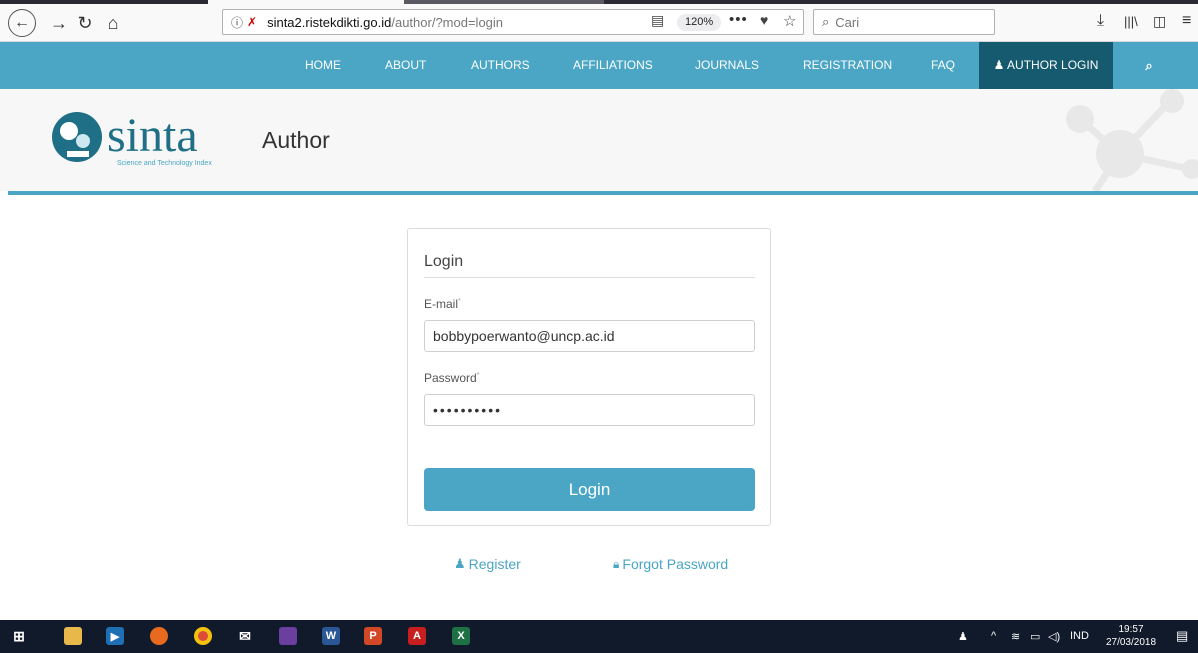 This screenshot has height=653, width=1198. Describe the element at coordinates (468, 410) in the screenshot. I see `password-value: ••••••••••` at that location.